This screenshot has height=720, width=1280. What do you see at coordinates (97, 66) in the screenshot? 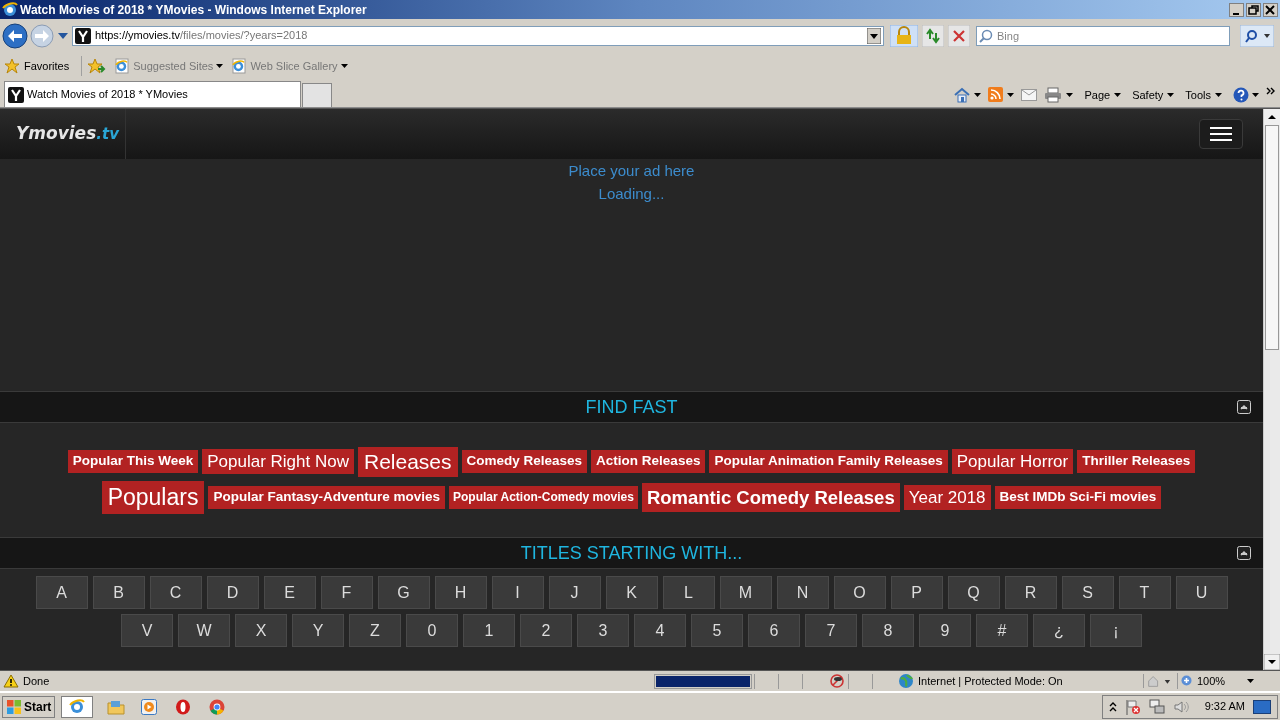
I see `add-favorite-icon` at bounding box center [97, 66].